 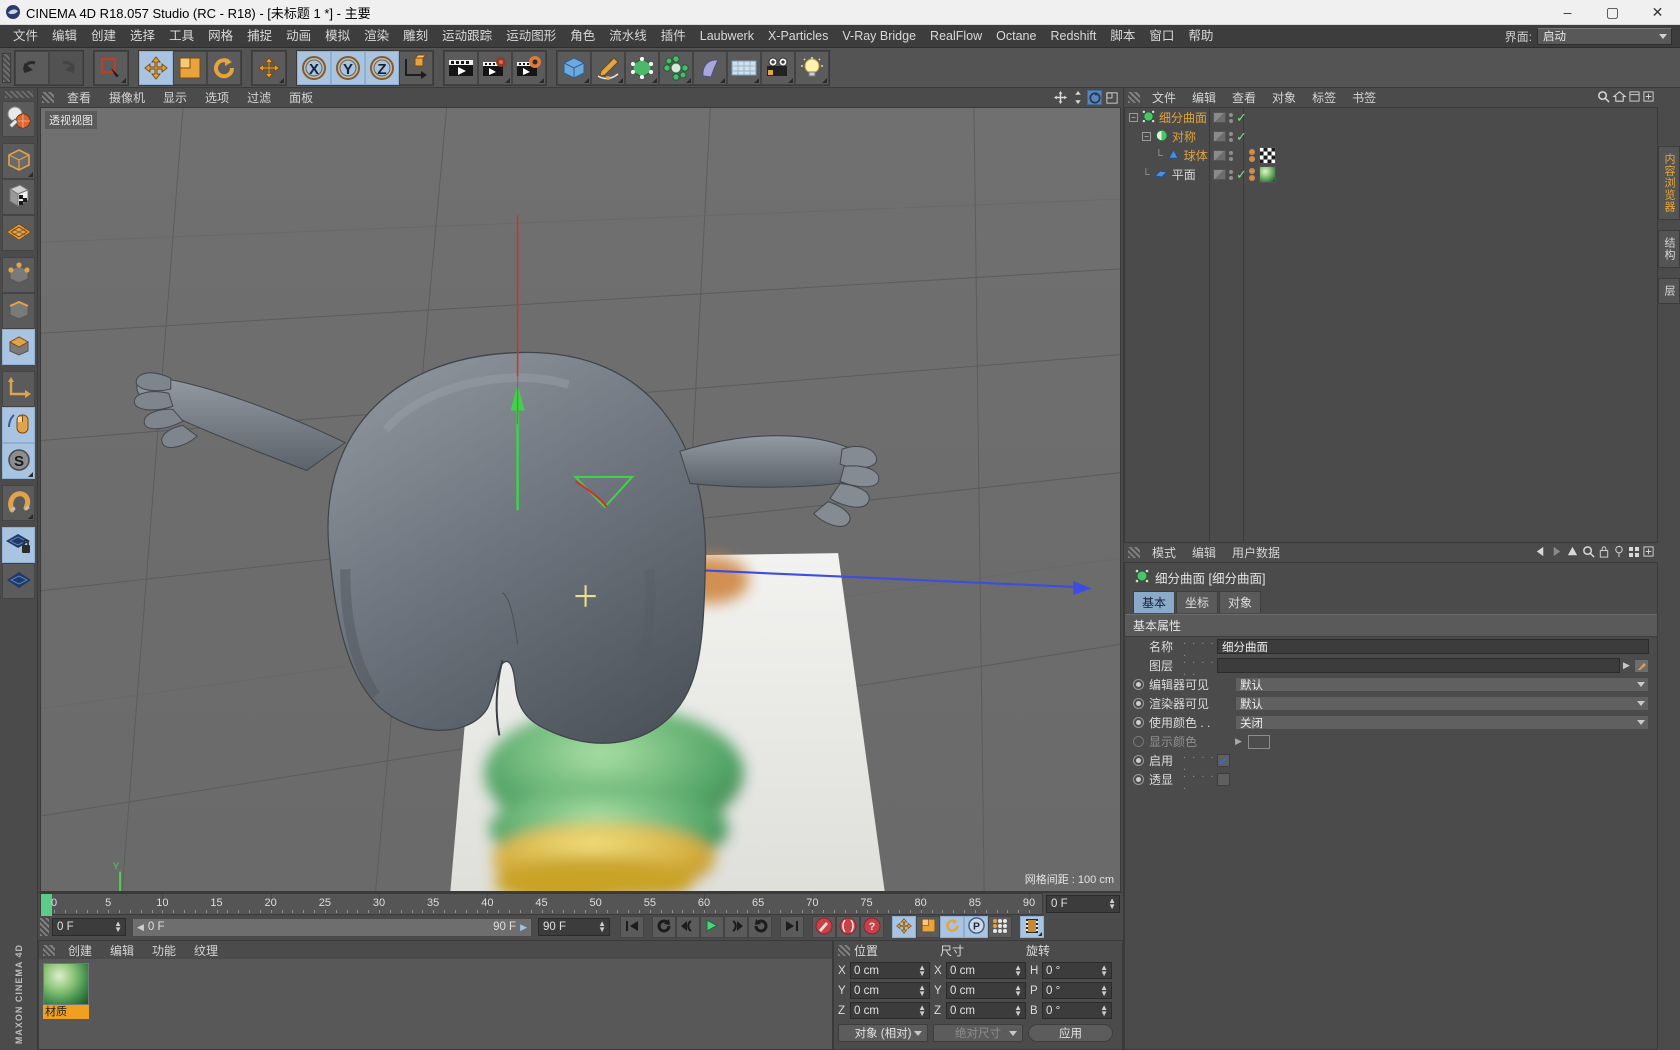 What do you see at coordinates (1077, 97) in the screenshot?
I see `zoom-icon` at bounding box center [1077, 97].